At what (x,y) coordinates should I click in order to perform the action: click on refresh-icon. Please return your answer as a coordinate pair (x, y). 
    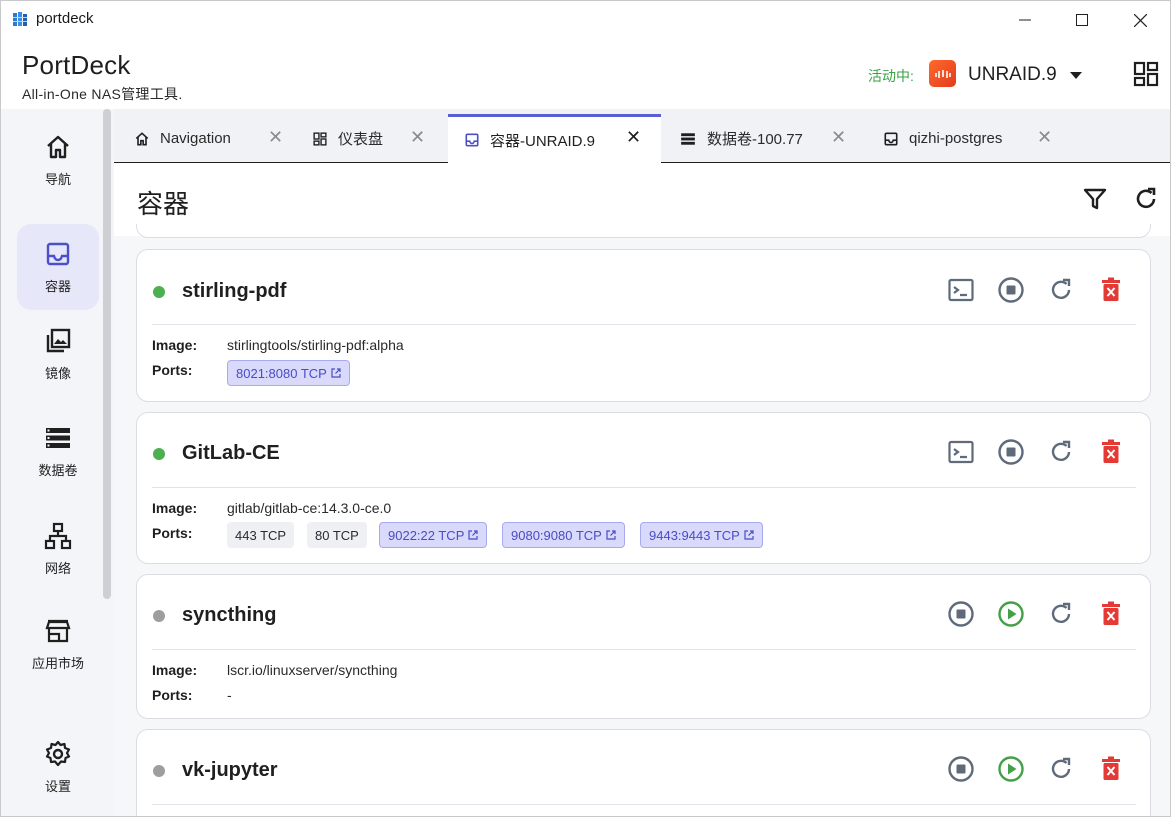
    Looking at the image, I should click on (1146, 199).